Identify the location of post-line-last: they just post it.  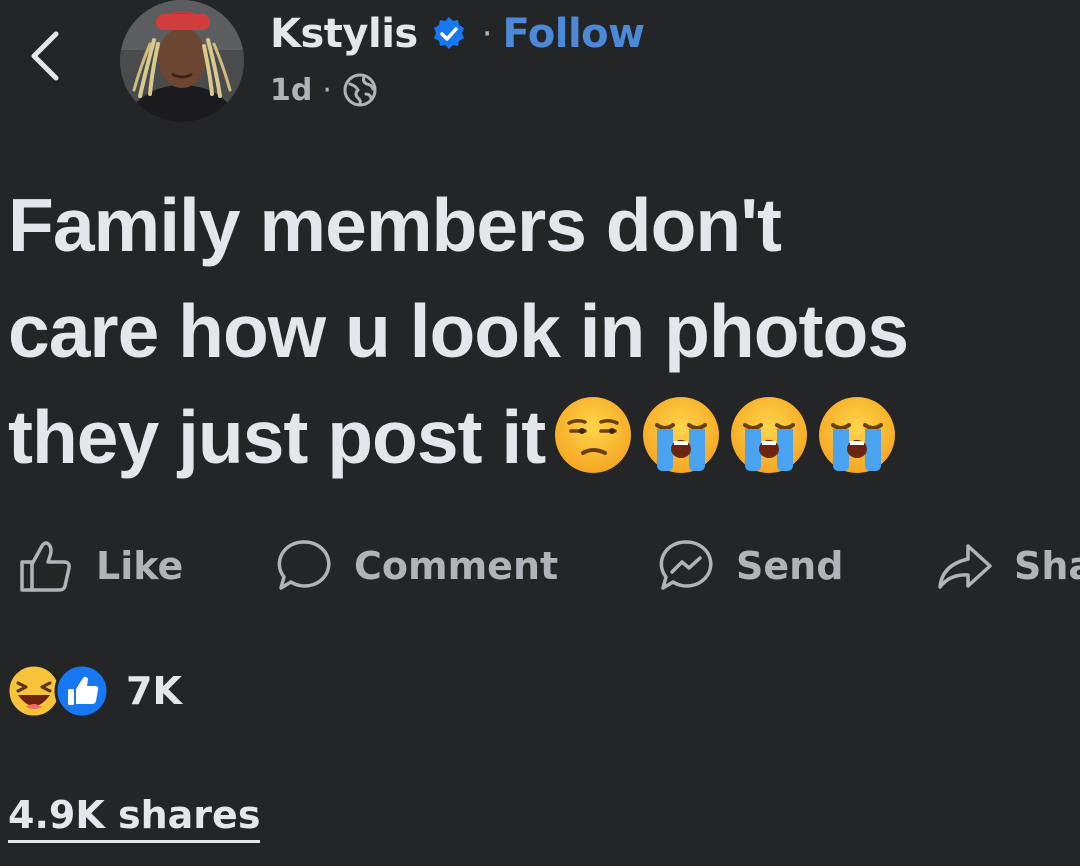
(543, 437).